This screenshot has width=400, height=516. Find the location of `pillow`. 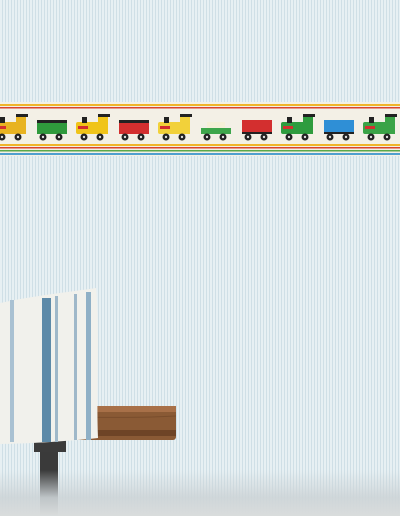

pillow is located at coordinates (49, 366).